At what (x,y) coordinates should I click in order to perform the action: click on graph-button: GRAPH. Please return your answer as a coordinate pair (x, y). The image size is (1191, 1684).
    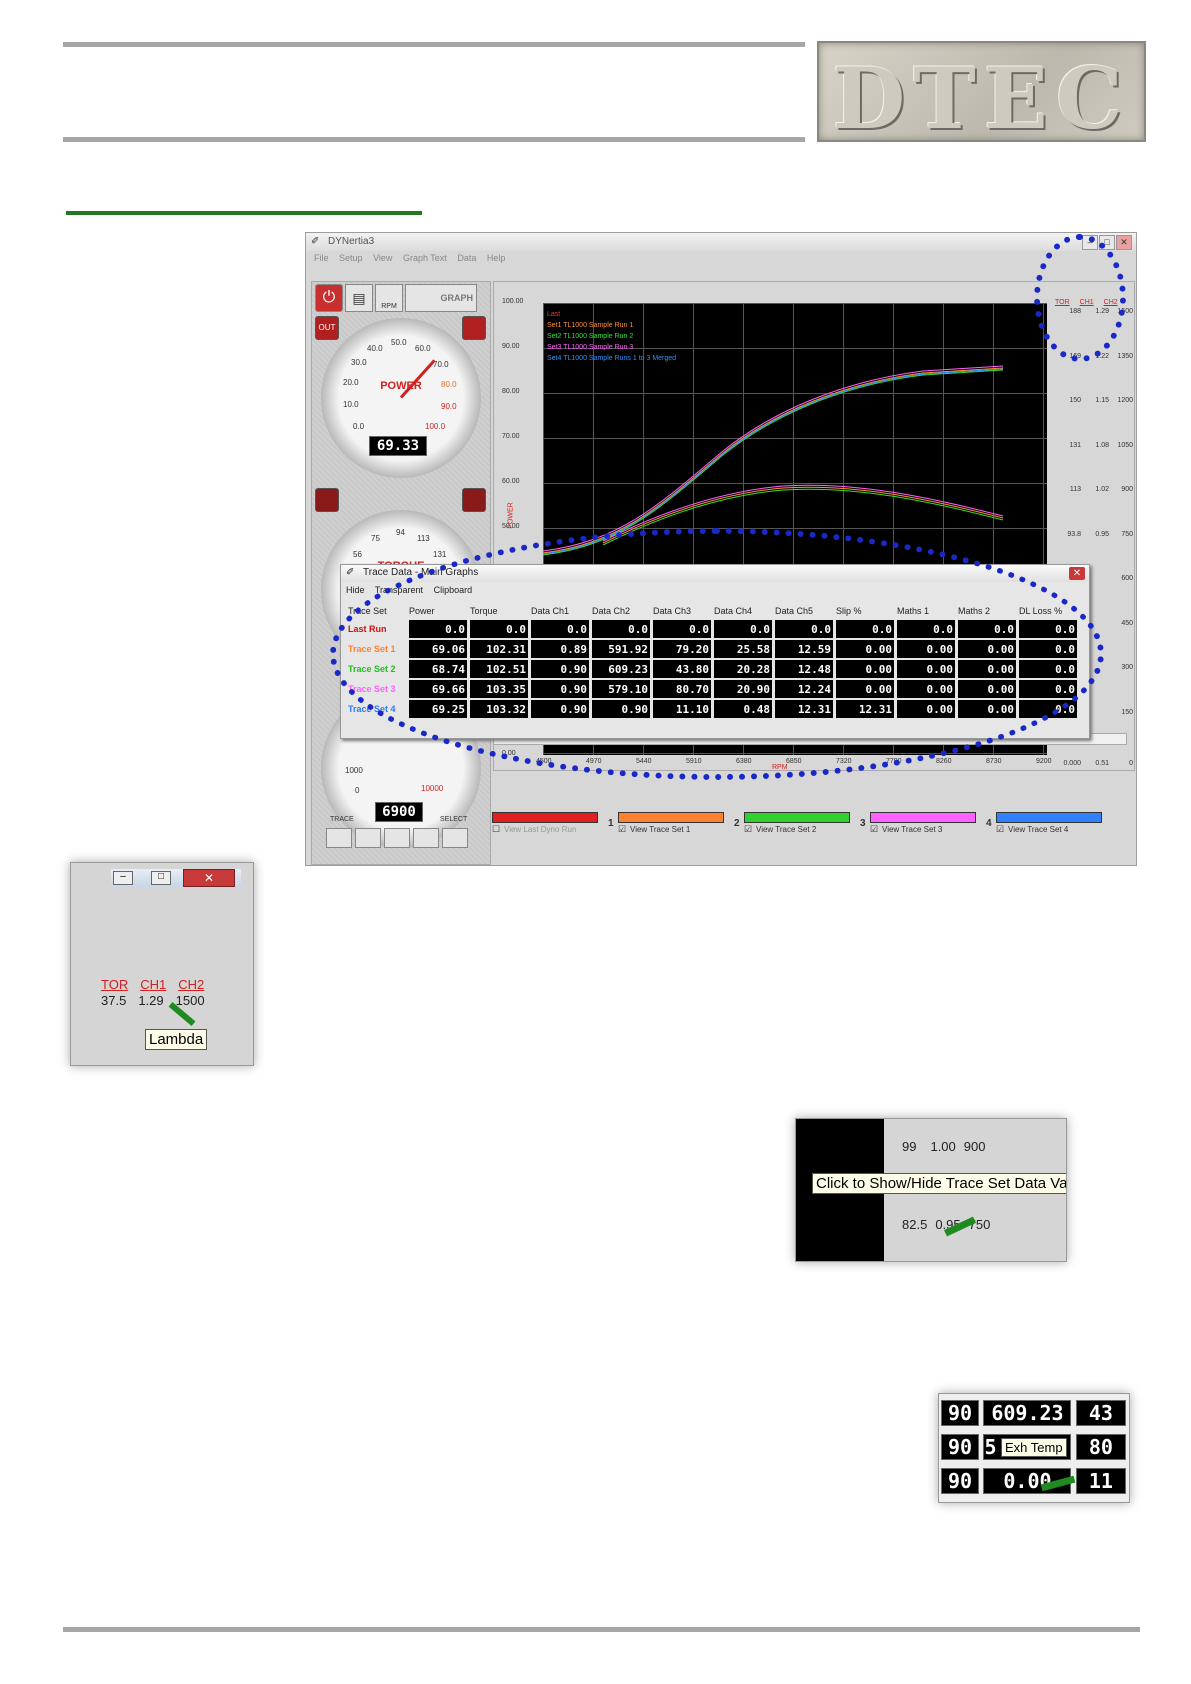
    Looking at the image, I should click on (441, 298).